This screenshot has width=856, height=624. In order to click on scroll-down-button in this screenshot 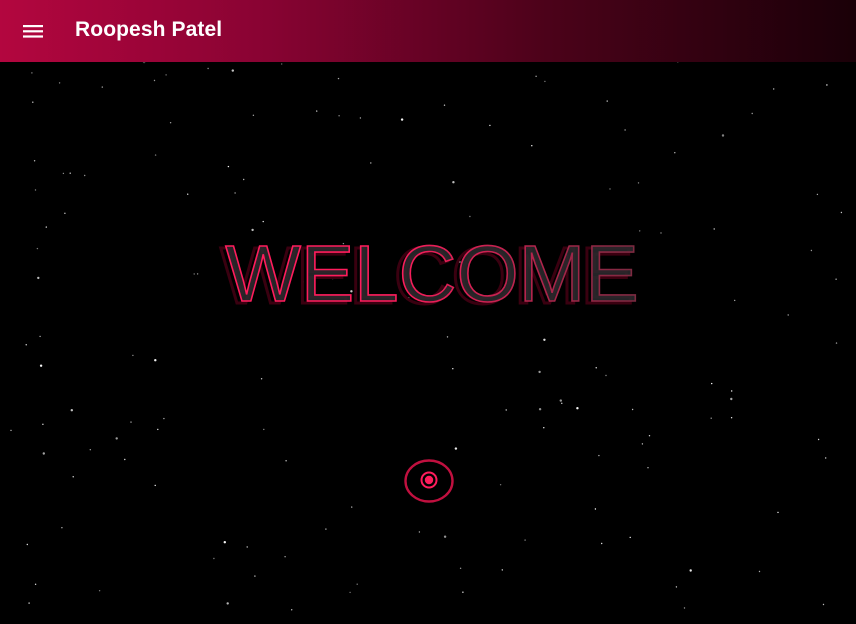, I will do `click(429, 481)`.